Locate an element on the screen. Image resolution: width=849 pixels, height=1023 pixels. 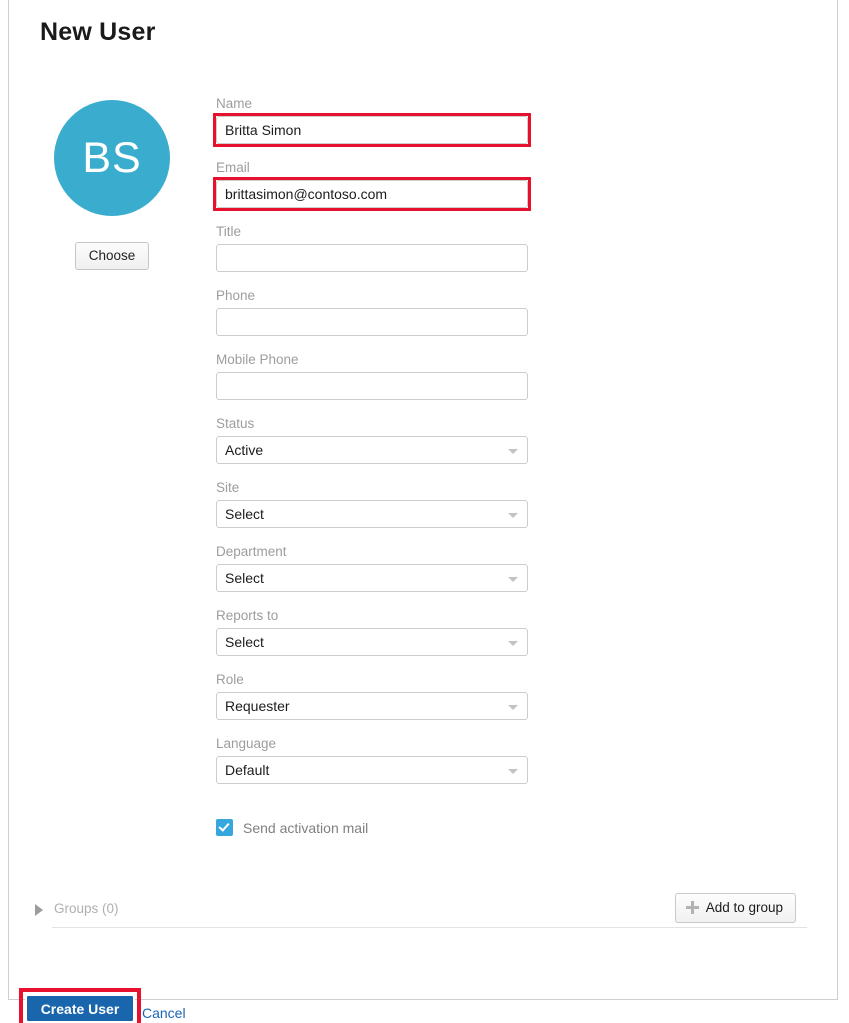
send-activation-mail-label: Send activation mail is located at coordinates (306, 827).